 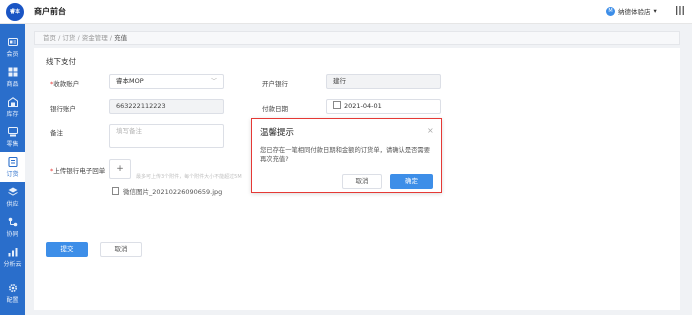 I want to click on dialog-confirm-button: 确定, so click(x=411, y=181).